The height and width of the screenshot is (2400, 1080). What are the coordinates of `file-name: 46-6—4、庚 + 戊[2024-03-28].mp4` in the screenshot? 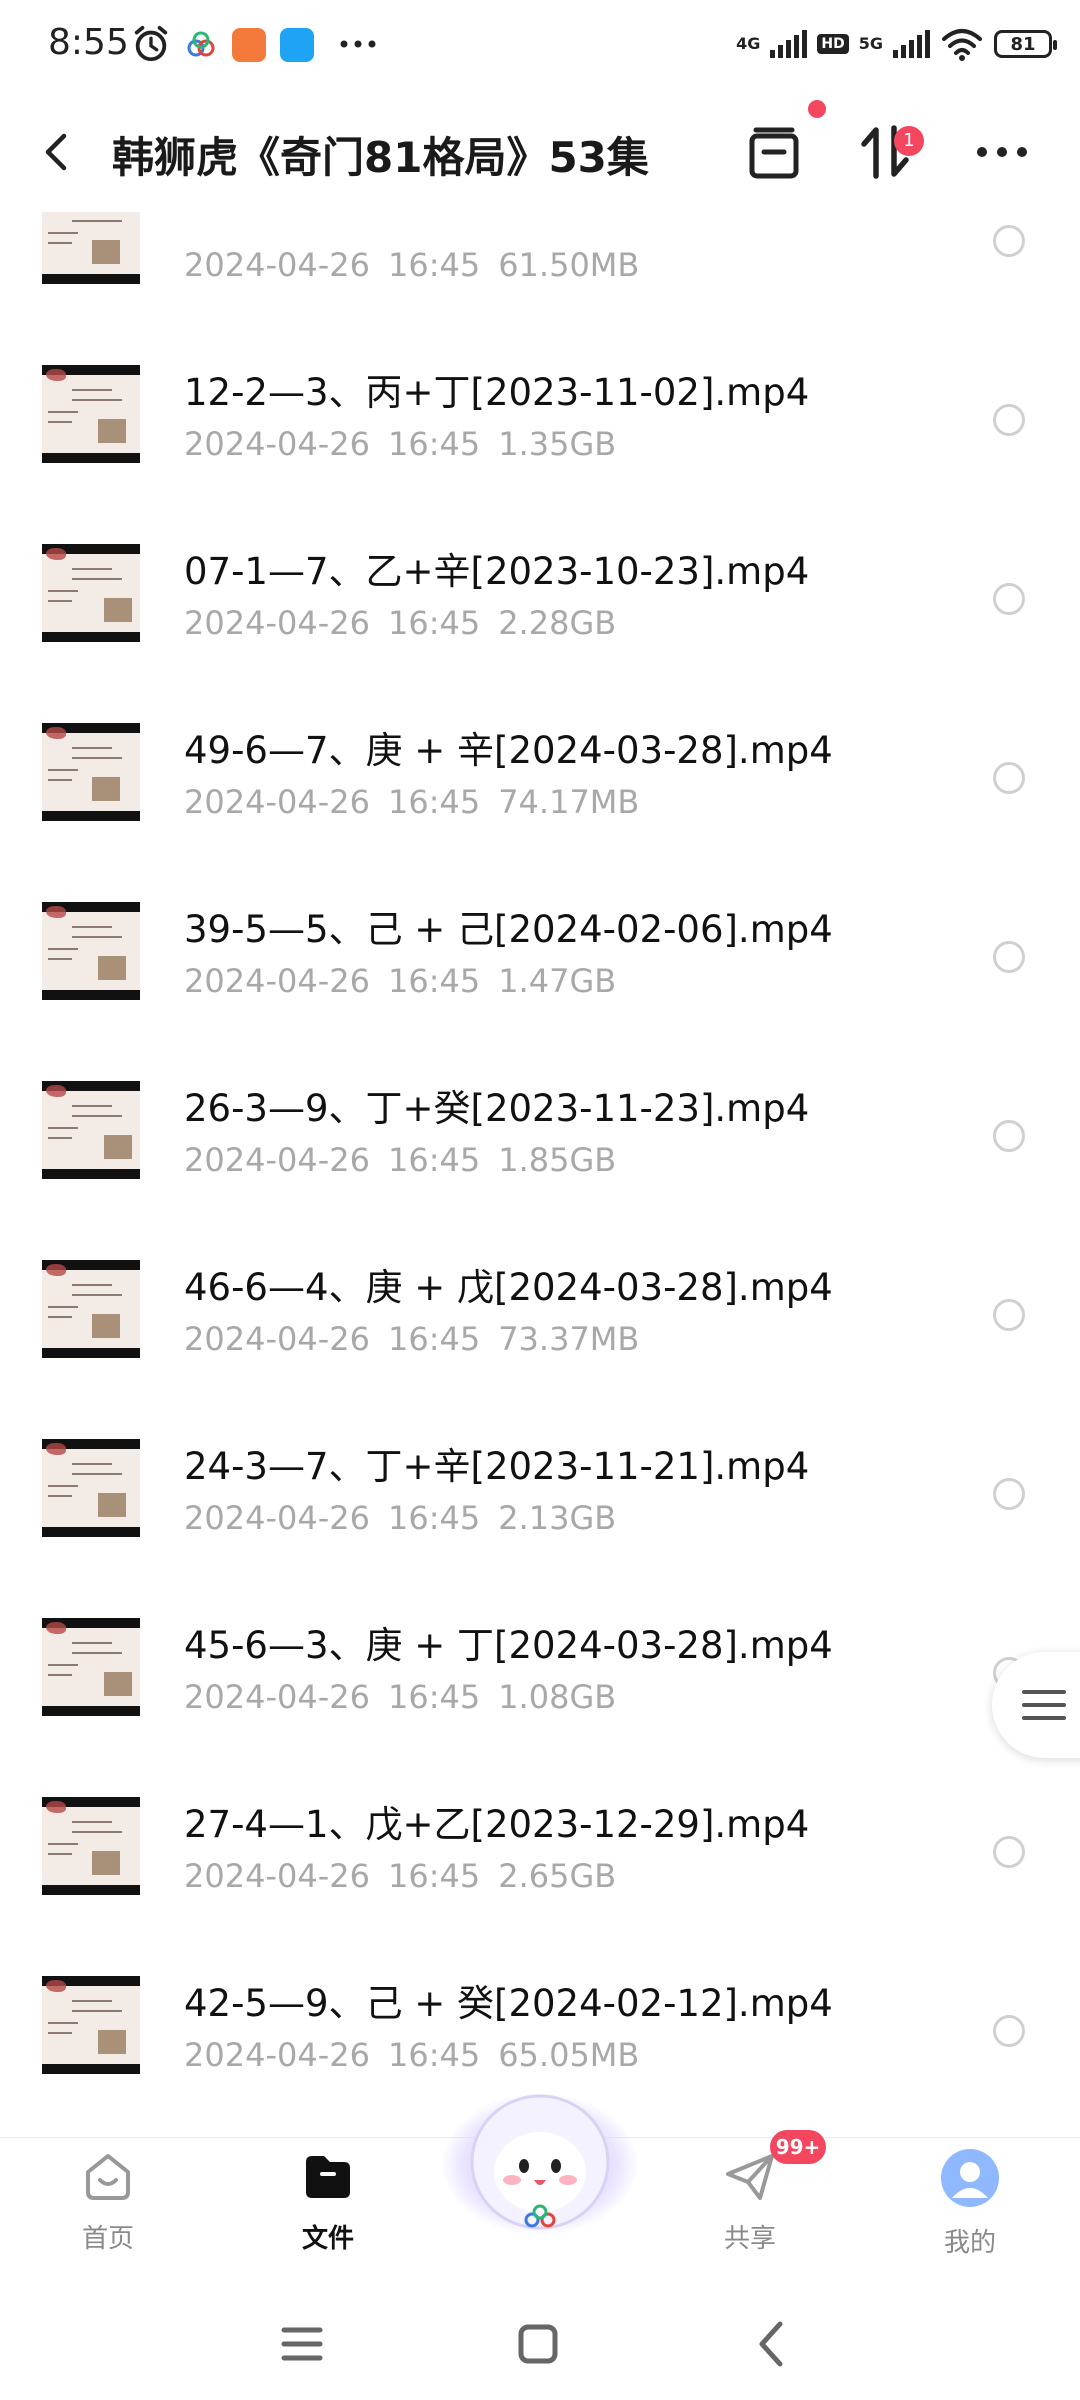 It's located at (508, 1287).